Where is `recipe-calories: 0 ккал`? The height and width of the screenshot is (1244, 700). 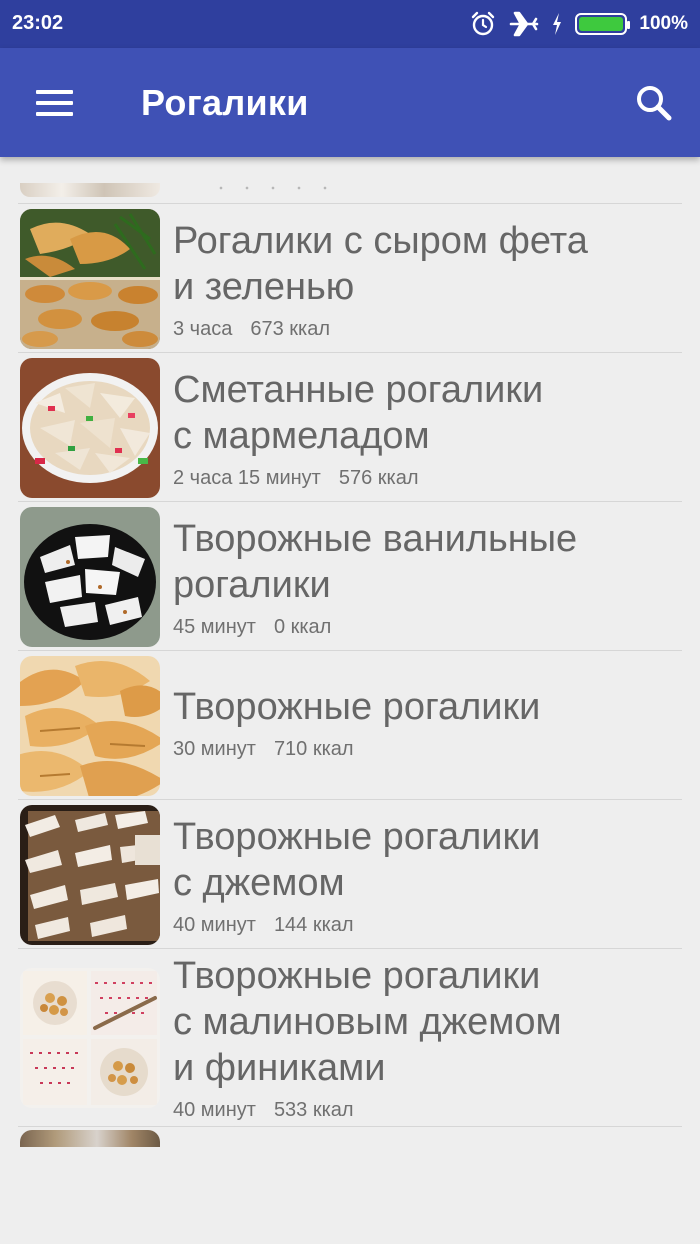
recipe-calories: 0 ккал is located at coordinates (302, 627).